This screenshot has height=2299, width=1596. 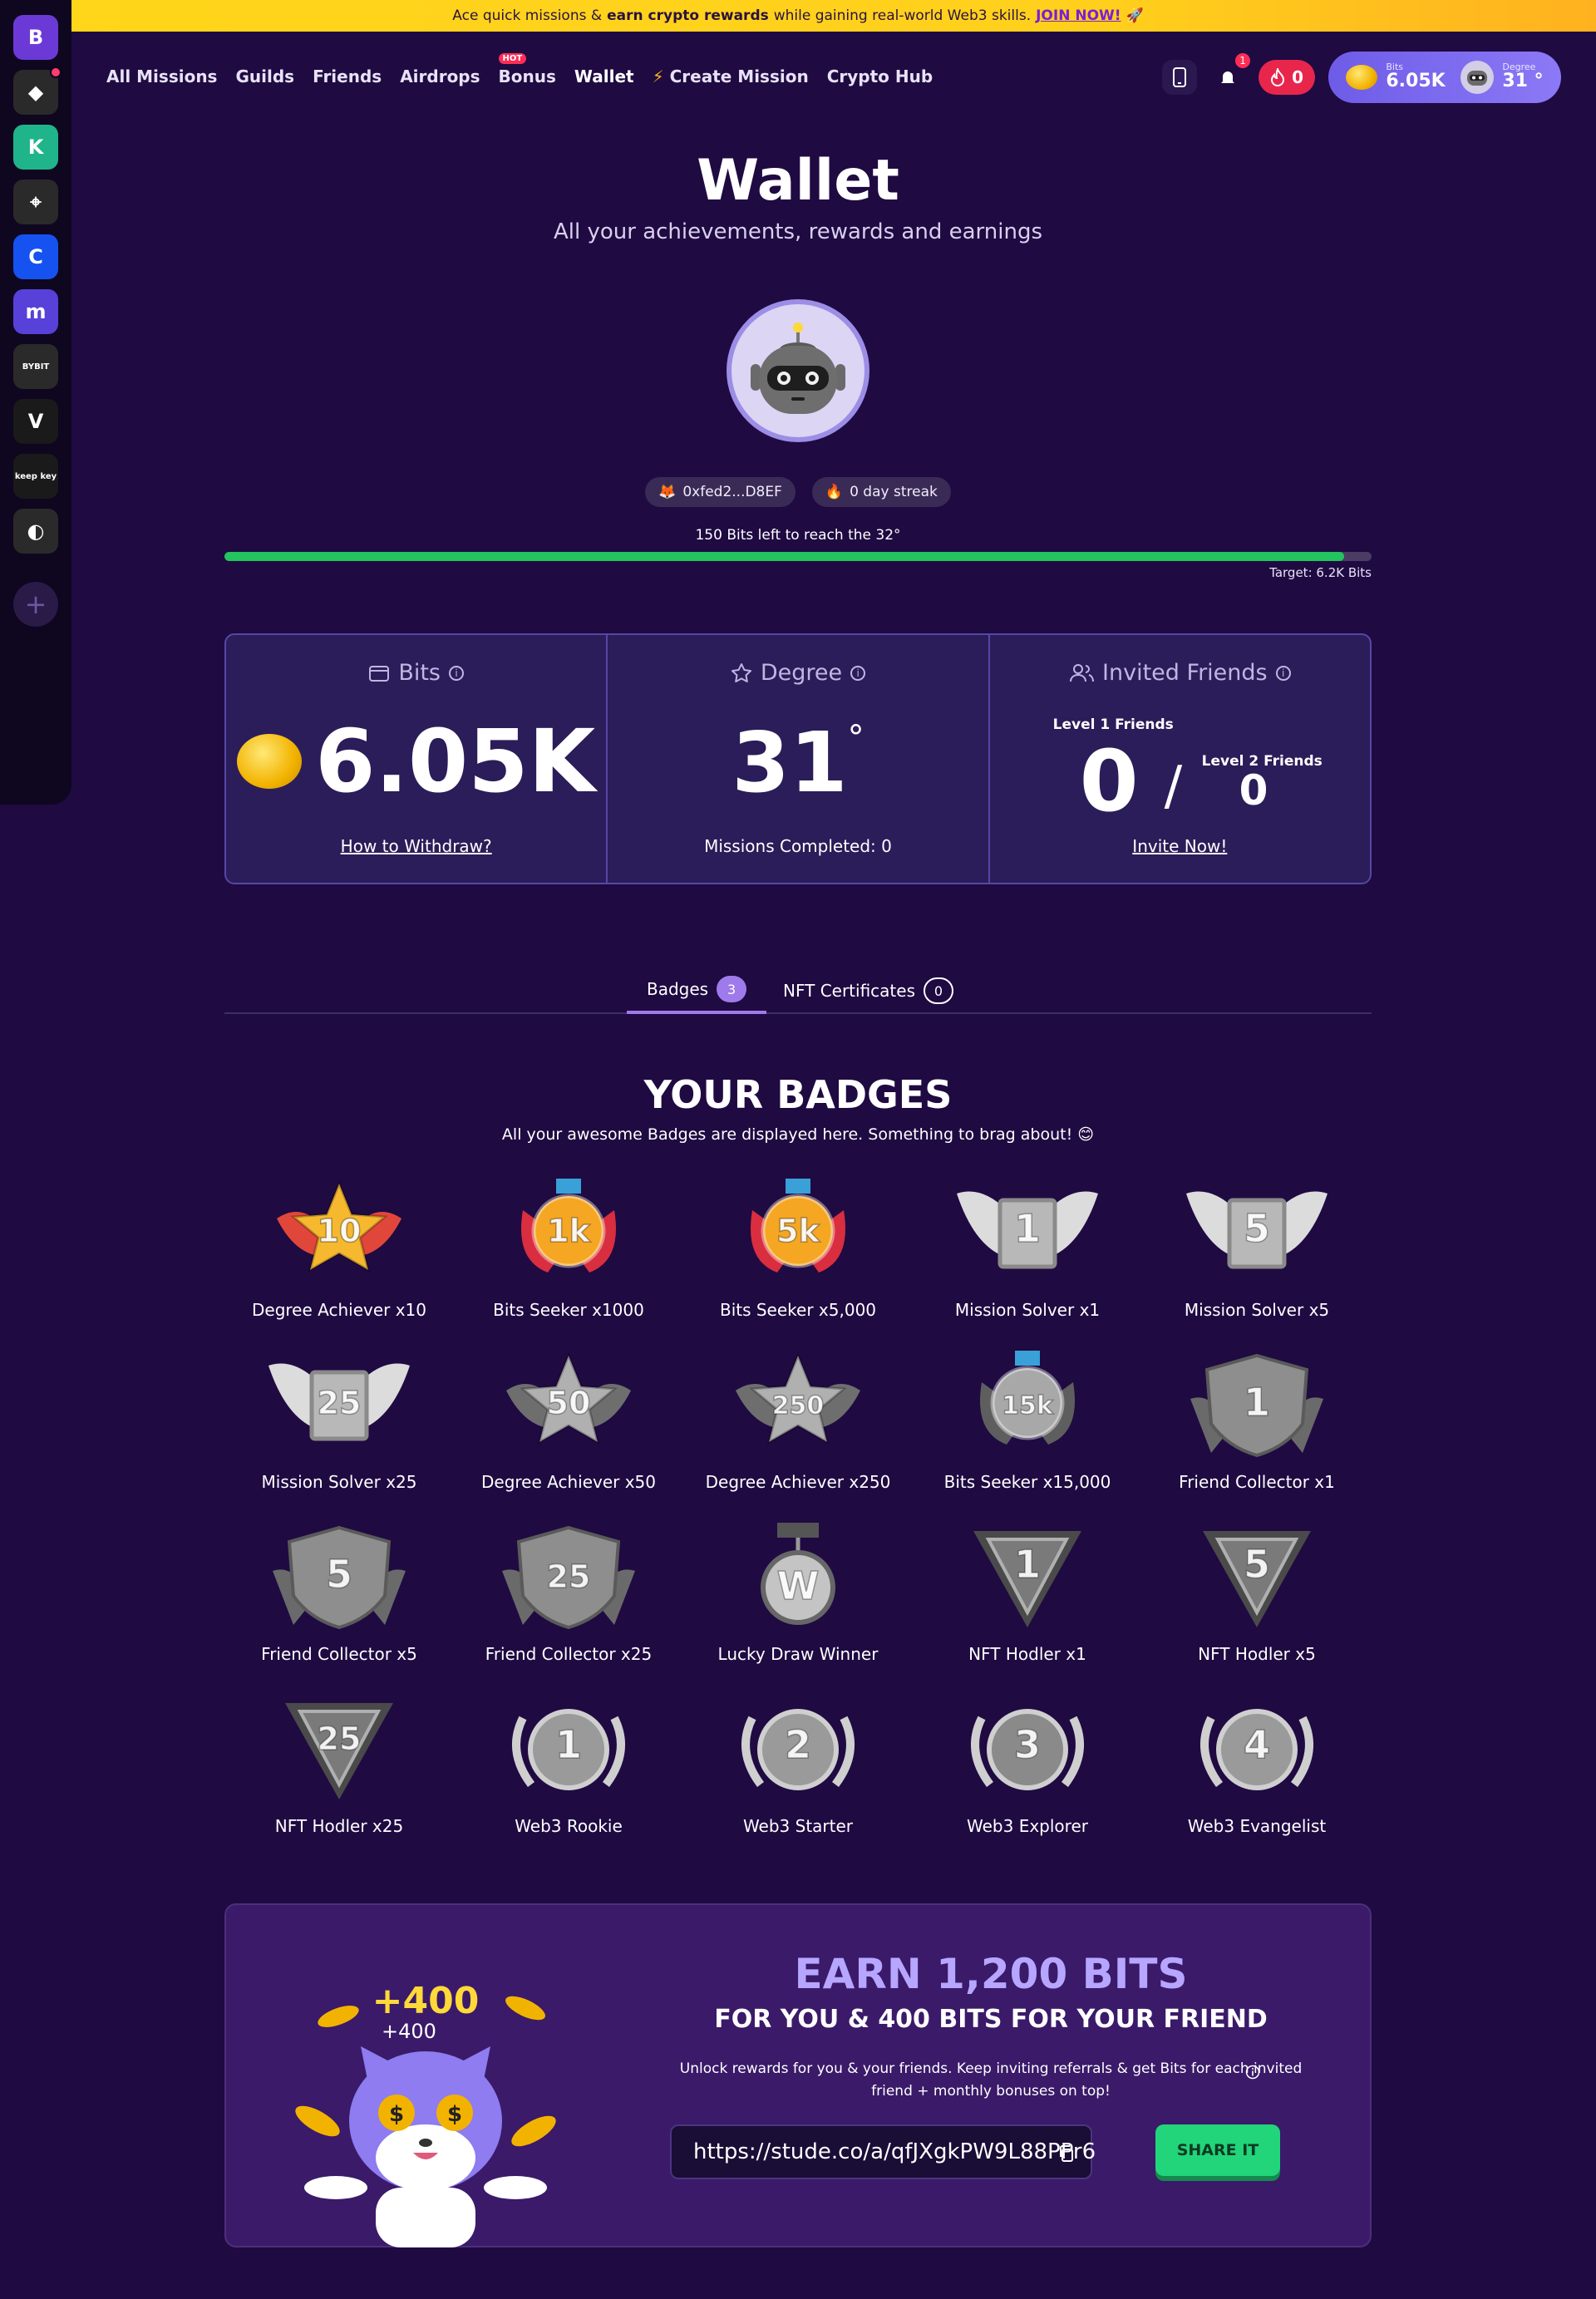 I want to click on badge-item: 25 Friend Collector x25, so click(x=568, y=1606).